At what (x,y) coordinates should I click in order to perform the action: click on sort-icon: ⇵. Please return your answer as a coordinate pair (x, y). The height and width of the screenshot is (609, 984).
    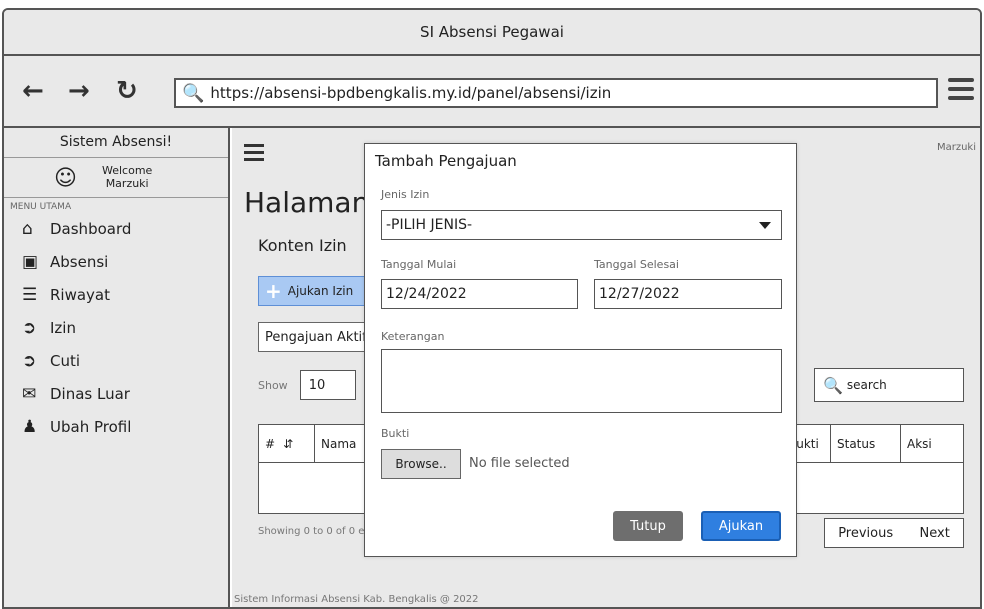
    Looking at the image, I should click on (288, 444).